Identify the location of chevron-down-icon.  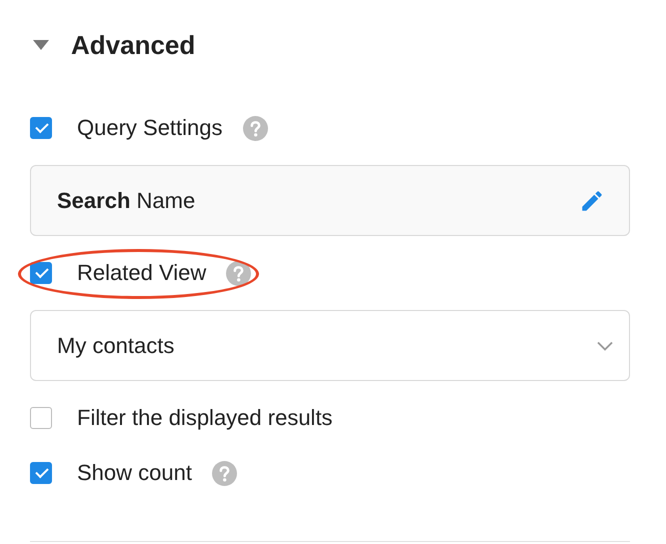
(605, 345).